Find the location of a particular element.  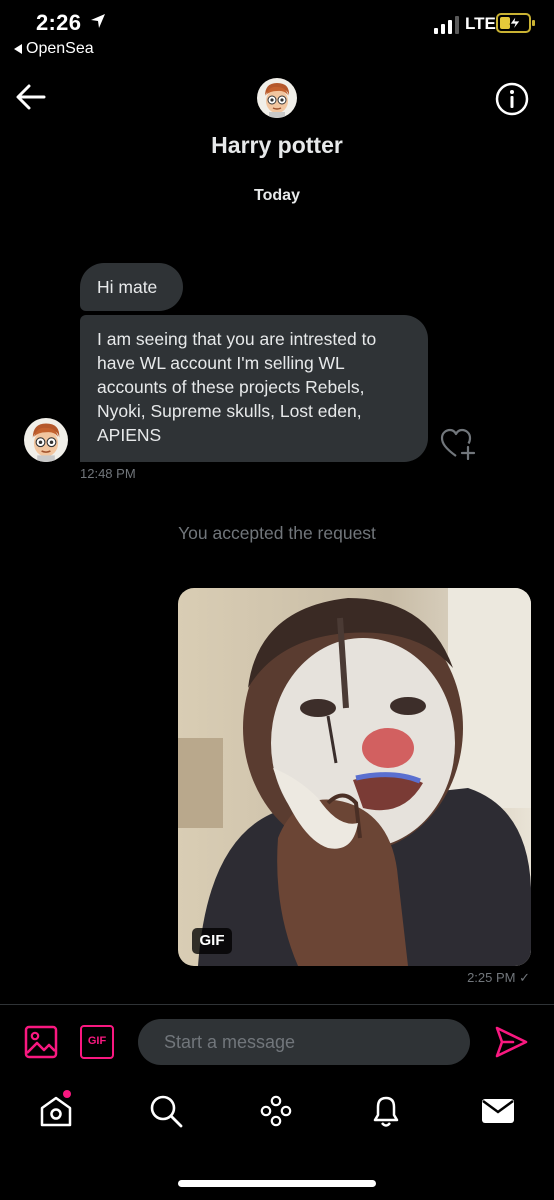

message-timestamp: 12:48 PM is located at coordinates (108, 473).